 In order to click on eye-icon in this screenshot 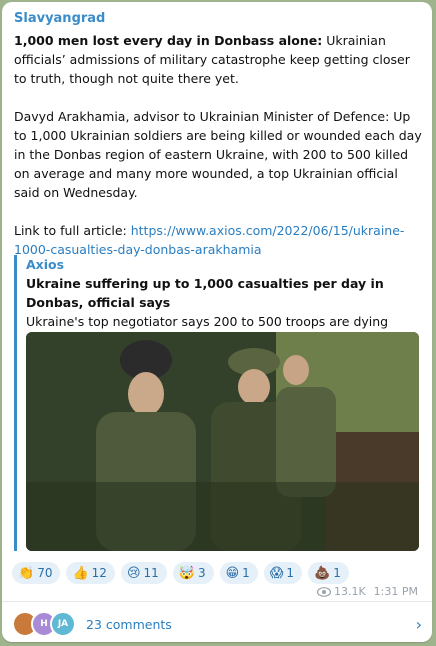, I will do `click(323, 591)`.